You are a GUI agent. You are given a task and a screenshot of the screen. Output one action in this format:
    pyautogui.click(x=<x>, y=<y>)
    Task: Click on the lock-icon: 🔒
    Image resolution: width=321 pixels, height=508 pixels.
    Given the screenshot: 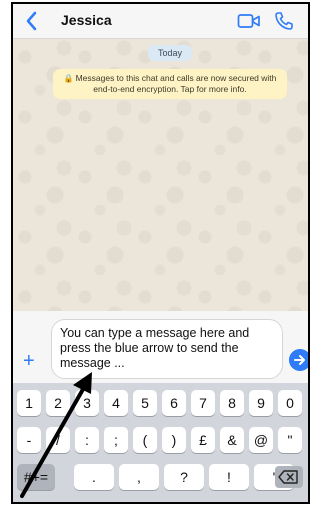 What is the action you would take?
    pyautogui.click(x=68, y=78)
    